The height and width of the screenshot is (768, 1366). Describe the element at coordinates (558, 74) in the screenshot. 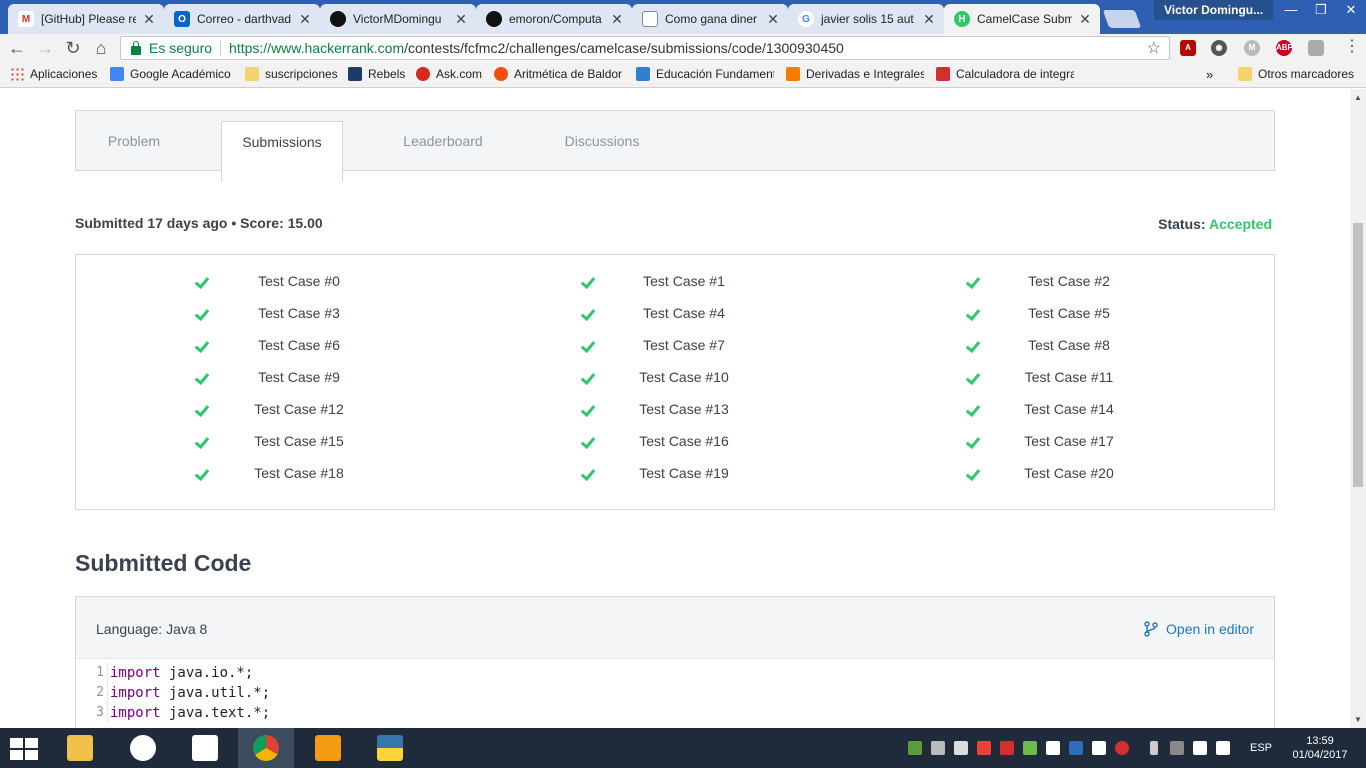

I see `bookmark-baldor: Aritmética de Baldor` at that location.